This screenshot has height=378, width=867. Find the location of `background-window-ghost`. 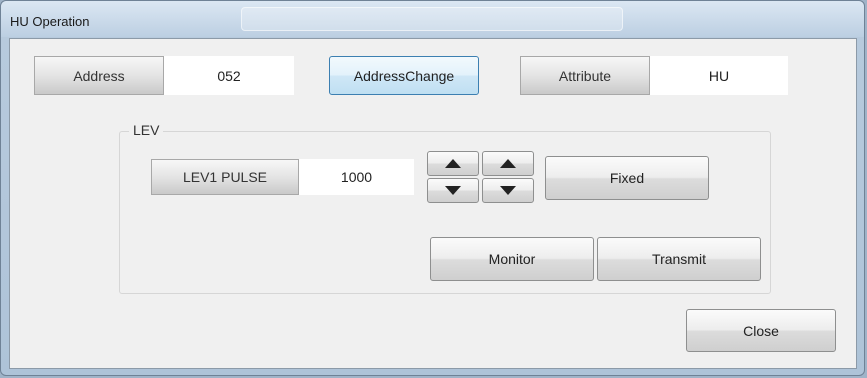

background-window-ghost is located at coordinates (432, 19).